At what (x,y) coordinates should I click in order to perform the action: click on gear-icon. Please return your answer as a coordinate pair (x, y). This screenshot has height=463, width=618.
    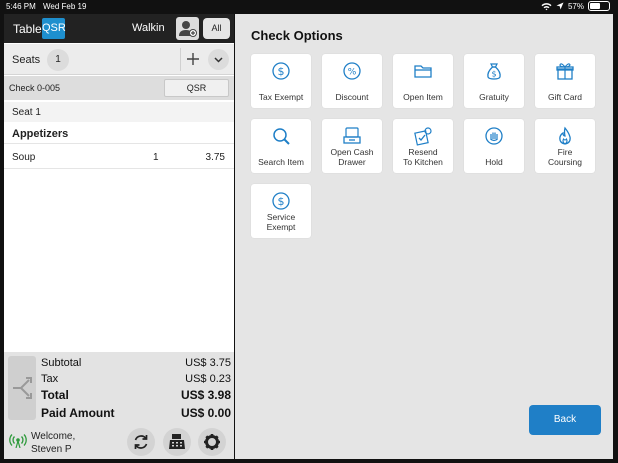
    Looking at the image, I should click on (212, 442).